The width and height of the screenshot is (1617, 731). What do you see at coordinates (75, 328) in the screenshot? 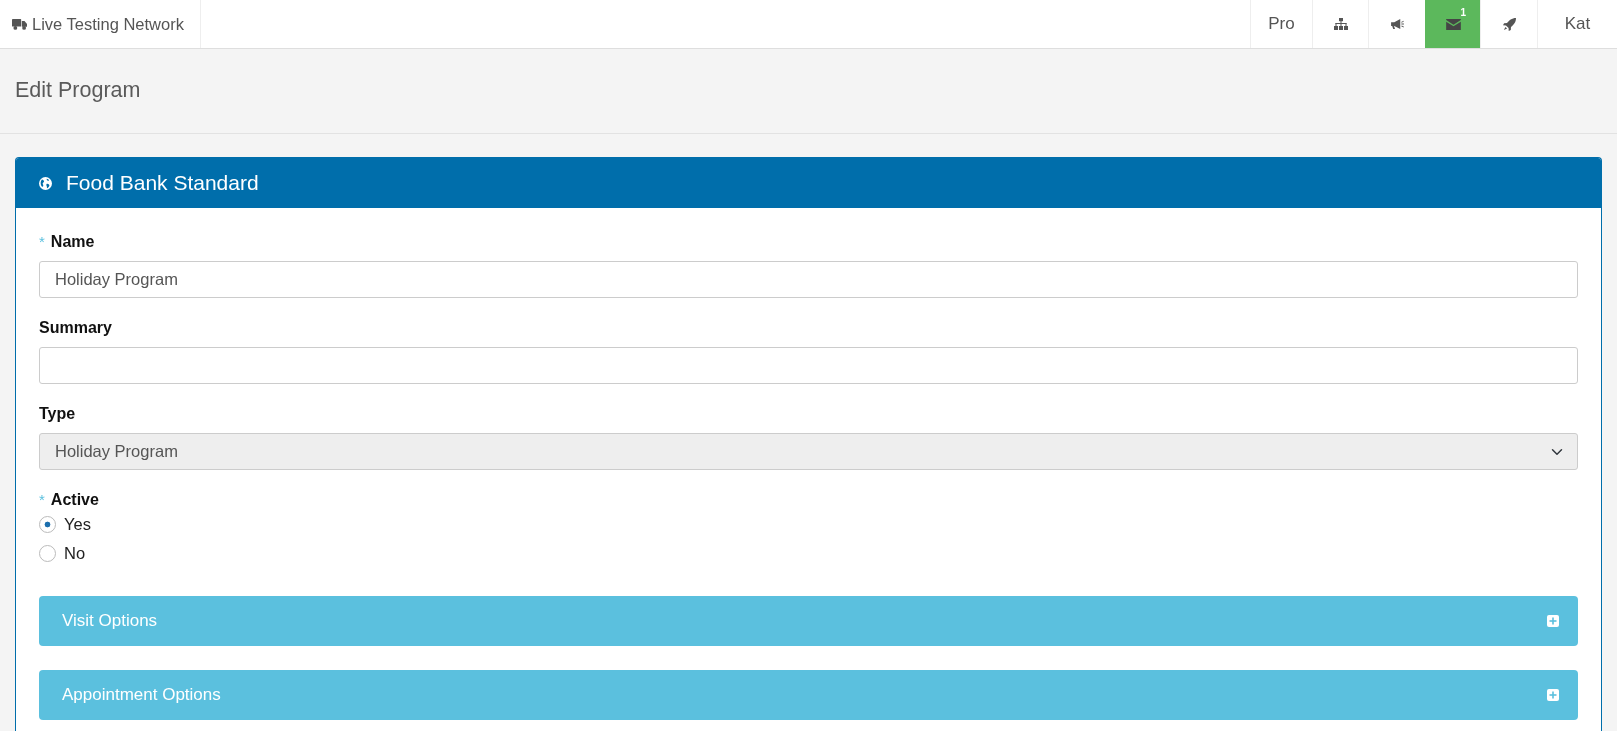
I see `field-label: Summary` at bounding box center [75, 328].